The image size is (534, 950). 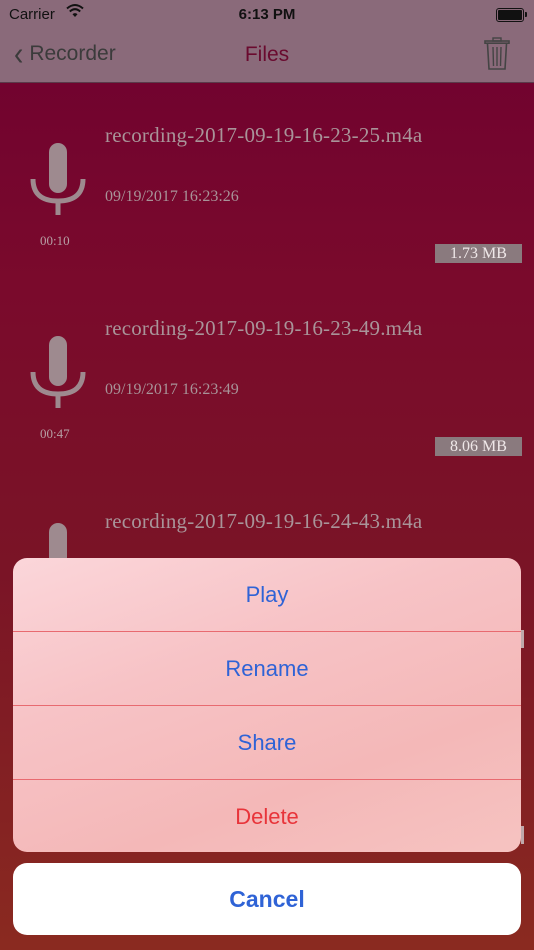 I want to click on status-bar: Carrier 6:13 PM, so click(x=267, y=15).